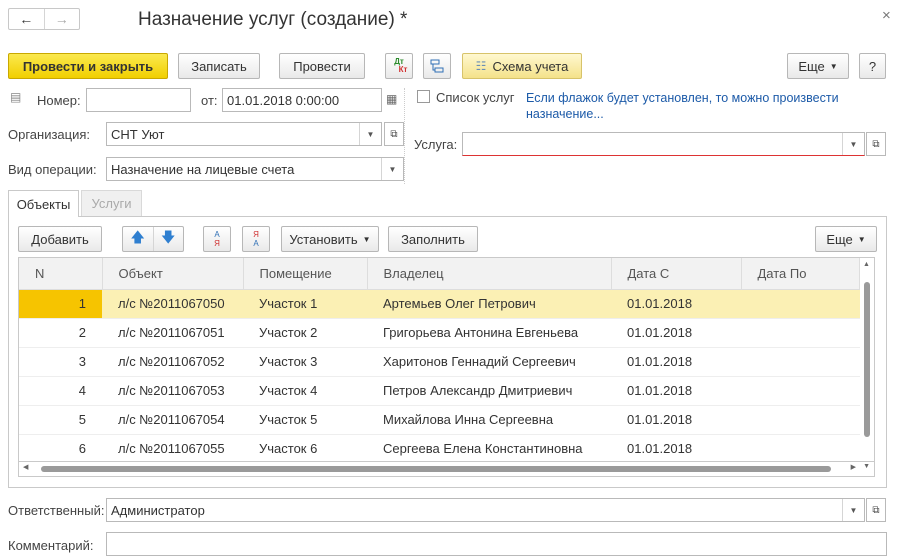 Image resolution: width=900 pixels, height=560 pixels. I want to click on table-more-button: Еще ▼, so click(846, 239).